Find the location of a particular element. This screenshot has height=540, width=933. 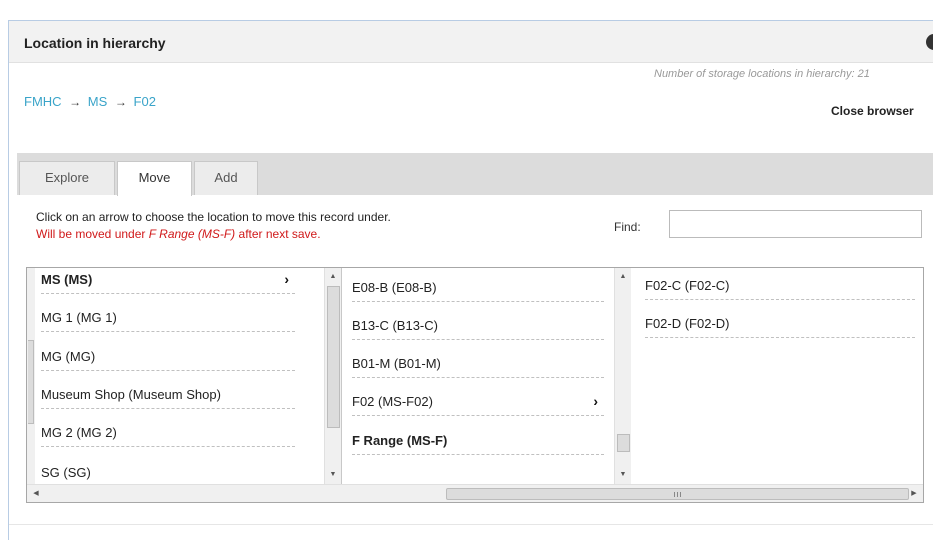

list-item: MS (MS) › is located at coordinates (168, 281).